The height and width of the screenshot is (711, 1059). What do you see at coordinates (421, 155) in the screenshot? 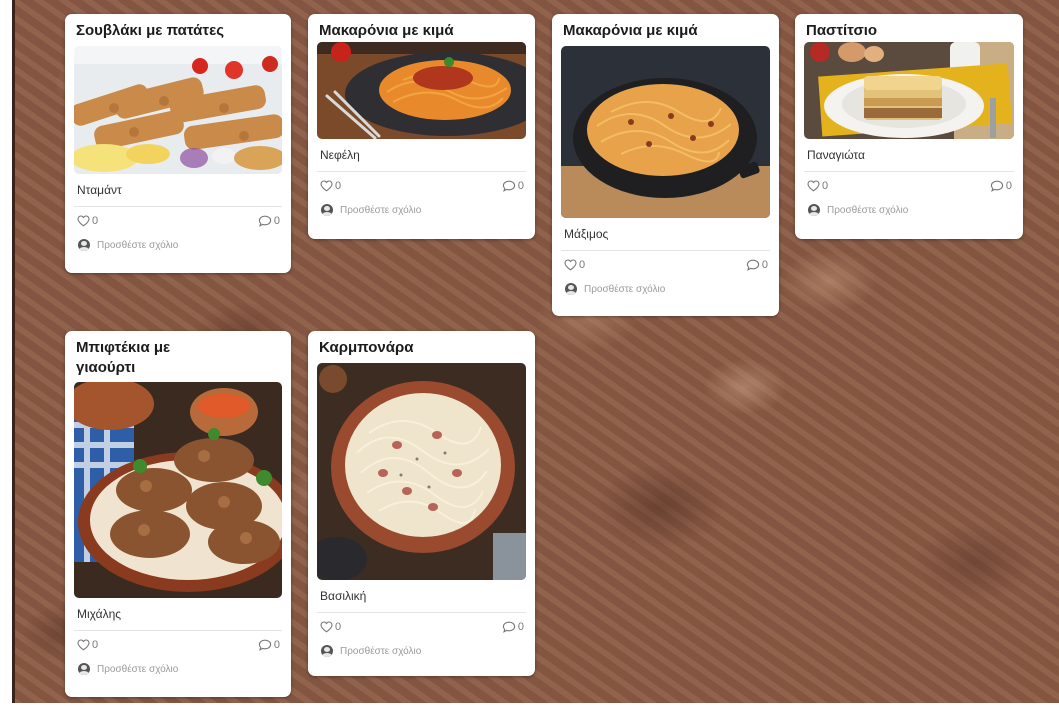
I see `post-author: Νεφέλη` at bounding box center [421, 155].